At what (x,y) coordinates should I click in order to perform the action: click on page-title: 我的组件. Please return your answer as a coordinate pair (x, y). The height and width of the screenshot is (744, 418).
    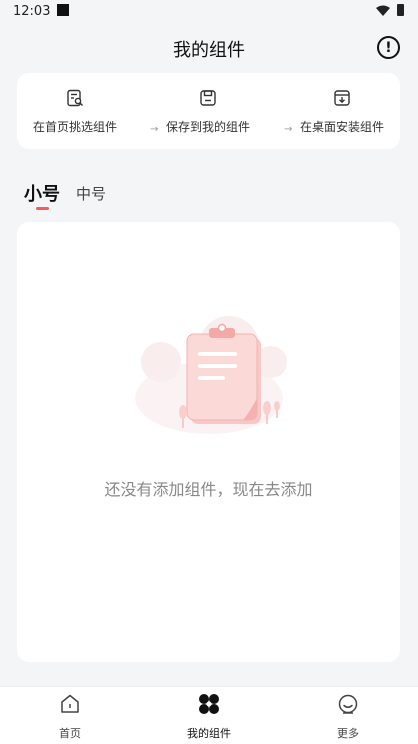
    Looking at the image, I should click on (209, 50).